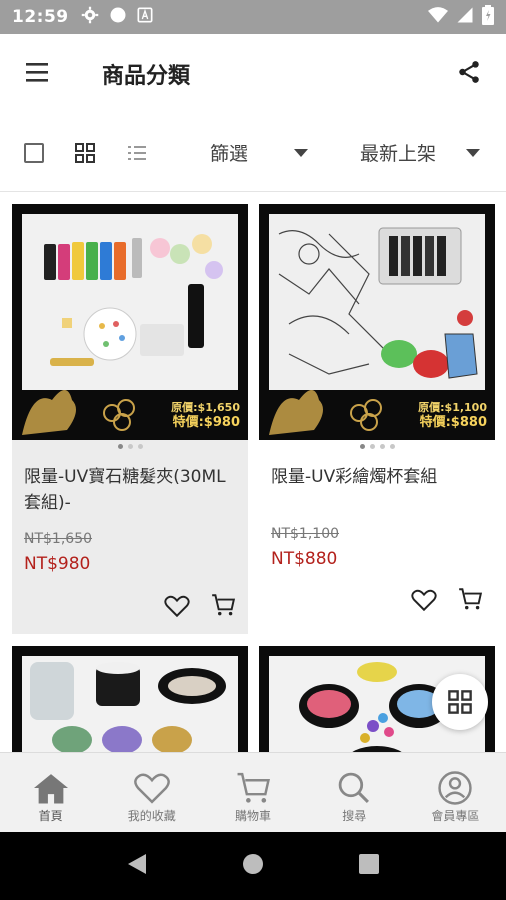 The image size is (506, 900). I want to click on page-title: 商品分類, so click(146, 76).